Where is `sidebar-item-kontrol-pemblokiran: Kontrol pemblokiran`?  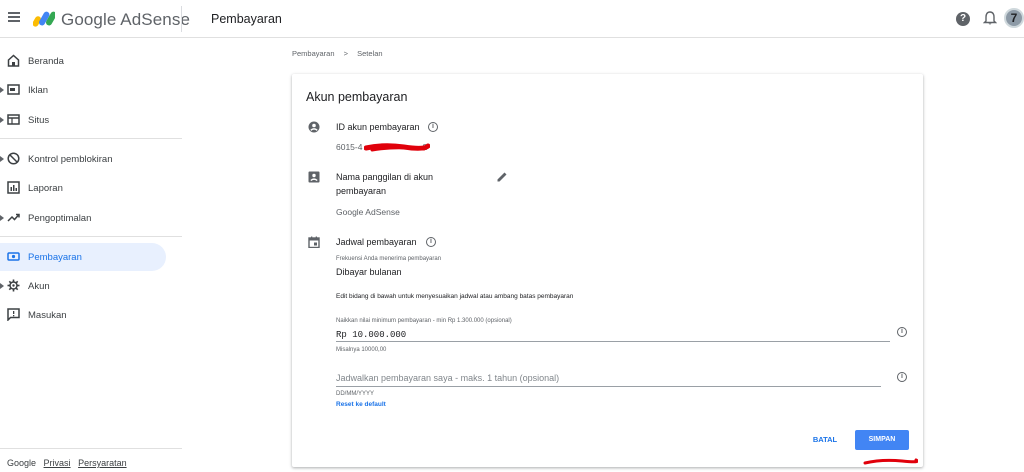
sidebar-item-kontrol-pemblokiran: Kontrol pemblokiran is located at coordinates (83, 159).